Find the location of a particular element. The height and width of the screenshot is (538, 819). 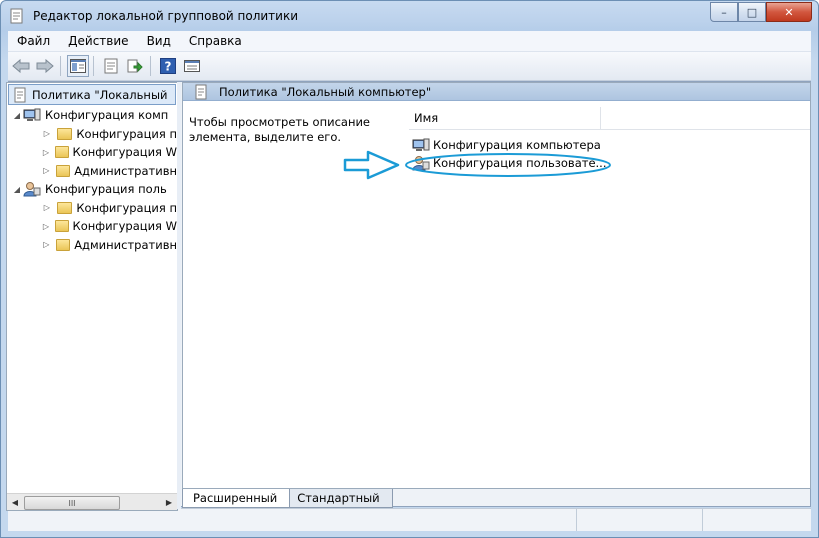

back-icon is located at coordinates (21, 66).